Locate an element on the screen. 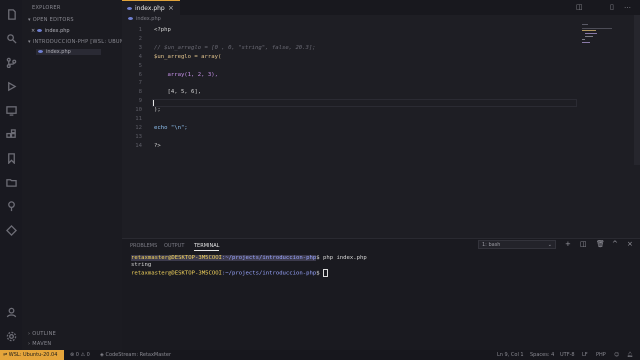 This screenshot has width=640, height=360. encoding: UTF-8 is located at coordinates (567, 355).